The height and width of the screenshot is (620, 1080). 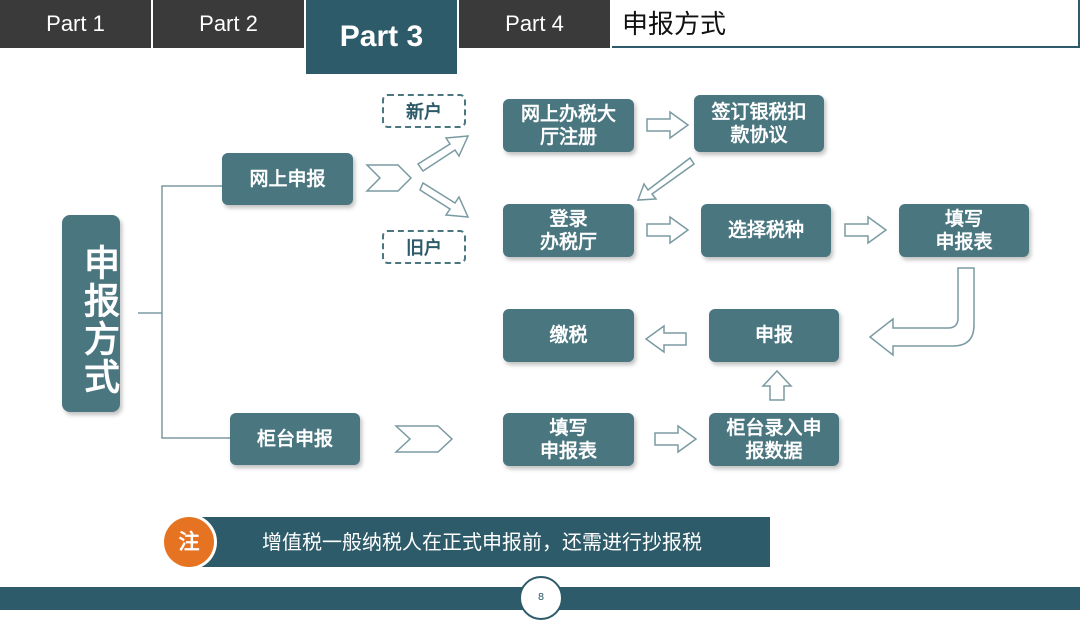 What do you see at coordinates (541, 598) in the screenshot?
I see `page-number: 8` at bounding box center [541, 598].